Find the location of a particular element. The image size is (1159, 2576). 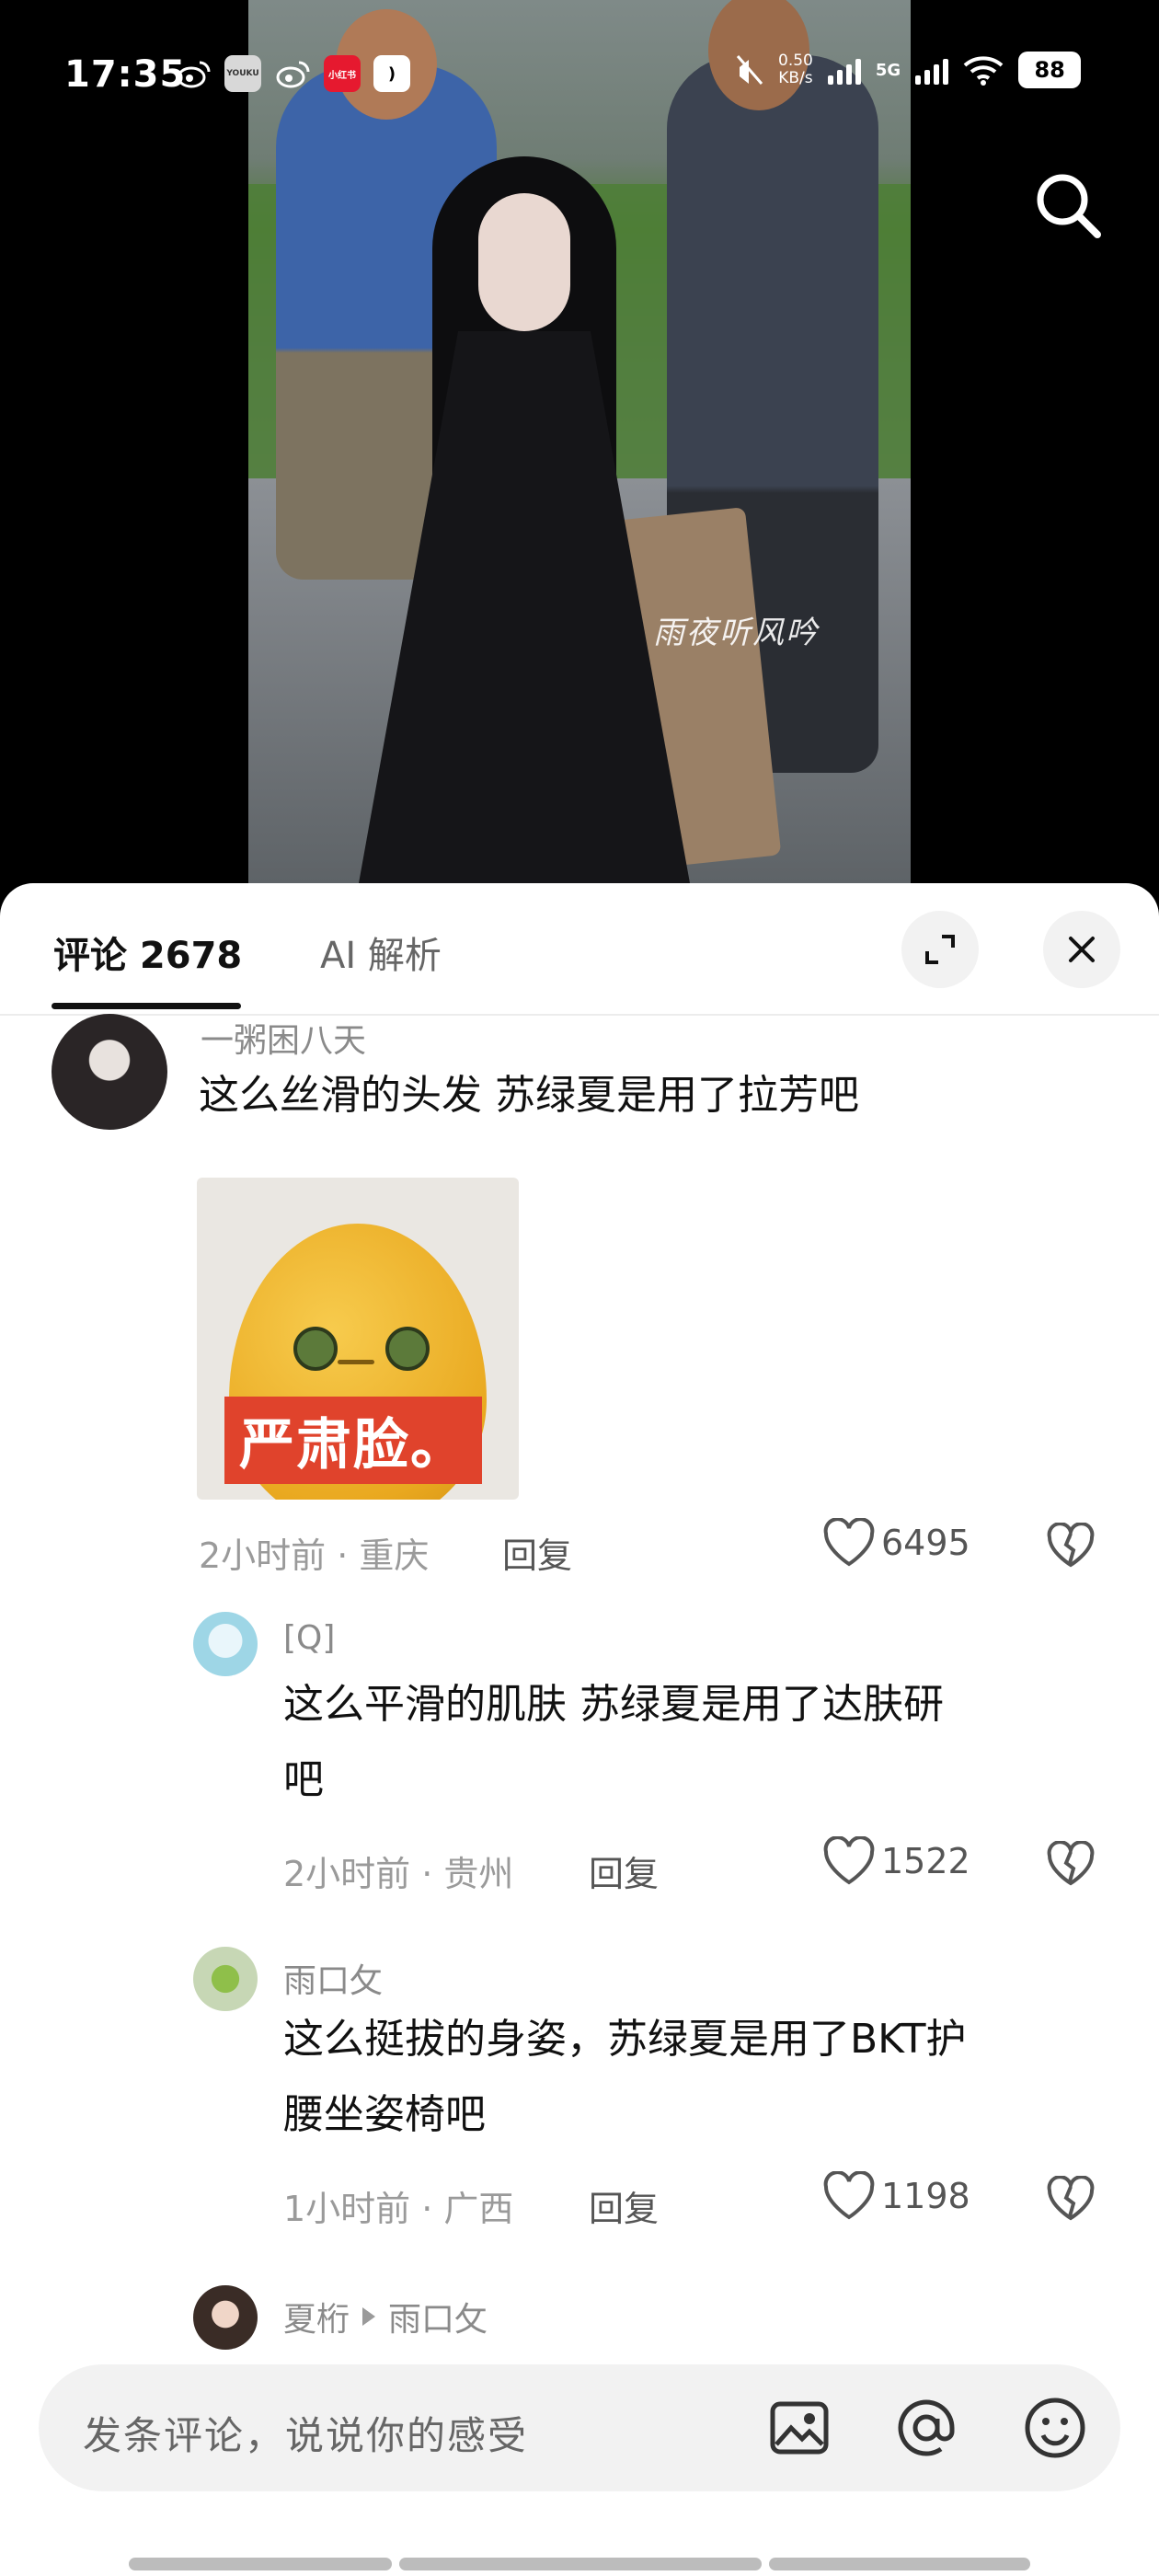

status-bar: 17:35 YOUKU 小红书 ) 0.50 KB/s 5G 88 is located at coordinates (579, 78).